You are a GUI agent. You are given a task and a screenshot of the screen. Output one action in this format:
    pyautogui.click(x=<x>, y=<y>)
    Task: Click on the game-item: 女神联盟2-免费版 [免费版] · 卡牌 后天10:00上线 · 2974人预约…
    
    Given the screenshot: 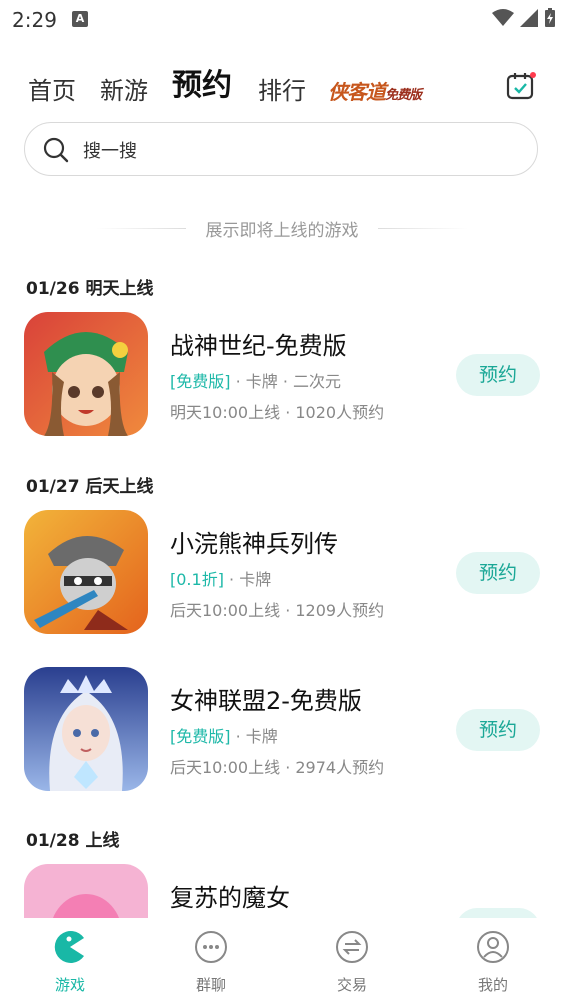 What is the action you would take?
    pyautogui.click(x=282, y=730)
    